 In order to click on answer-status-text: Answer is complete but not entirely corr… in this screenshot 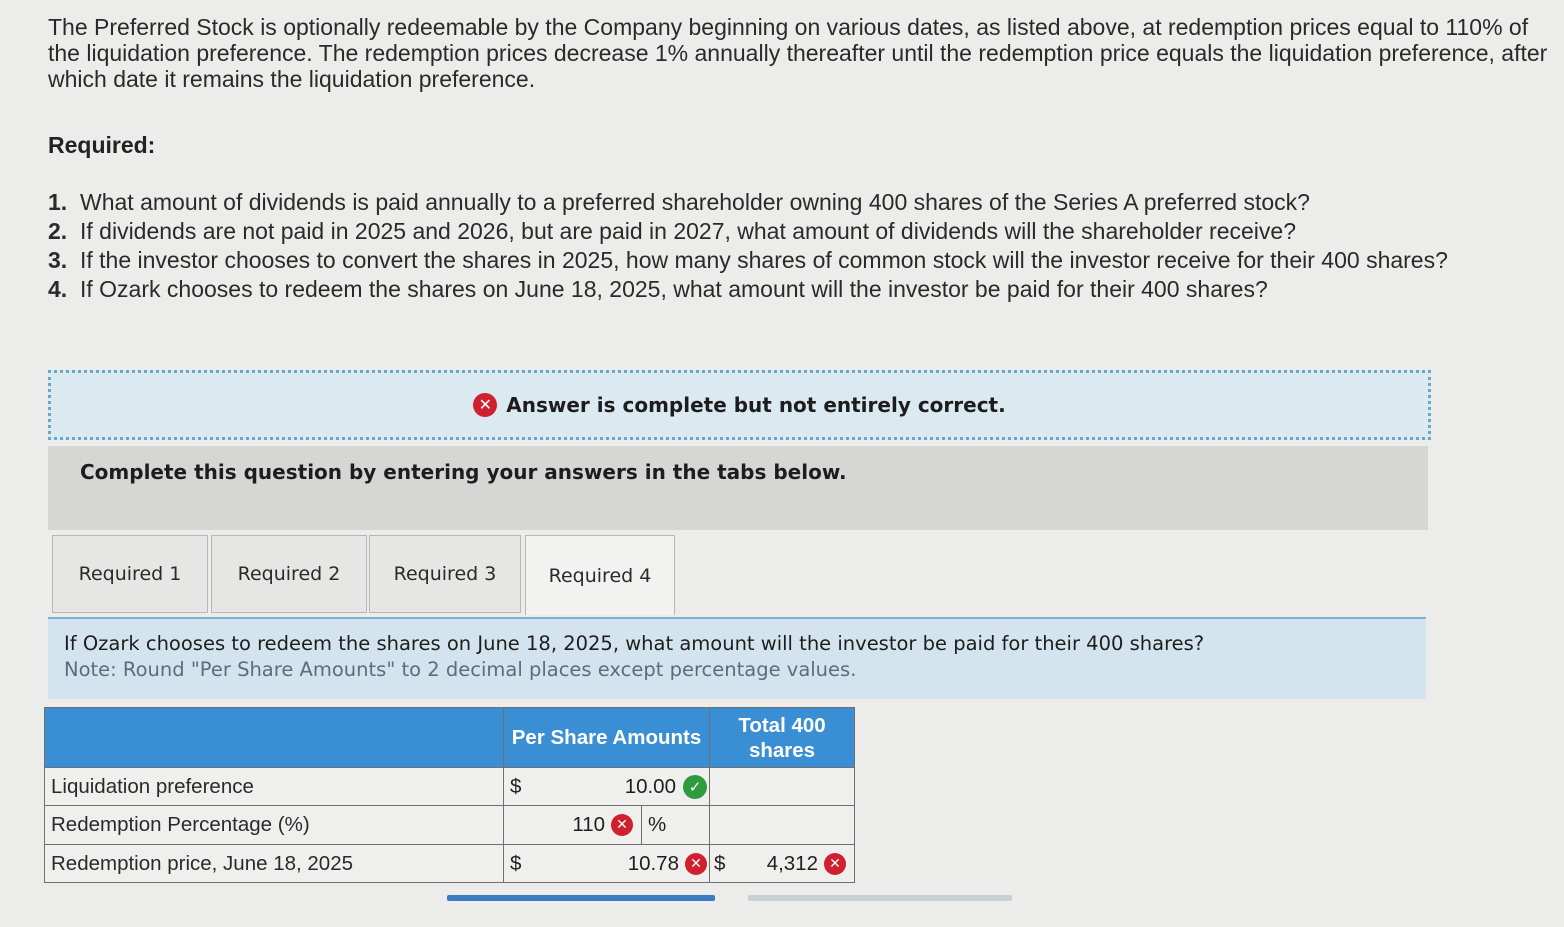, I will do `click(756, 405)`.